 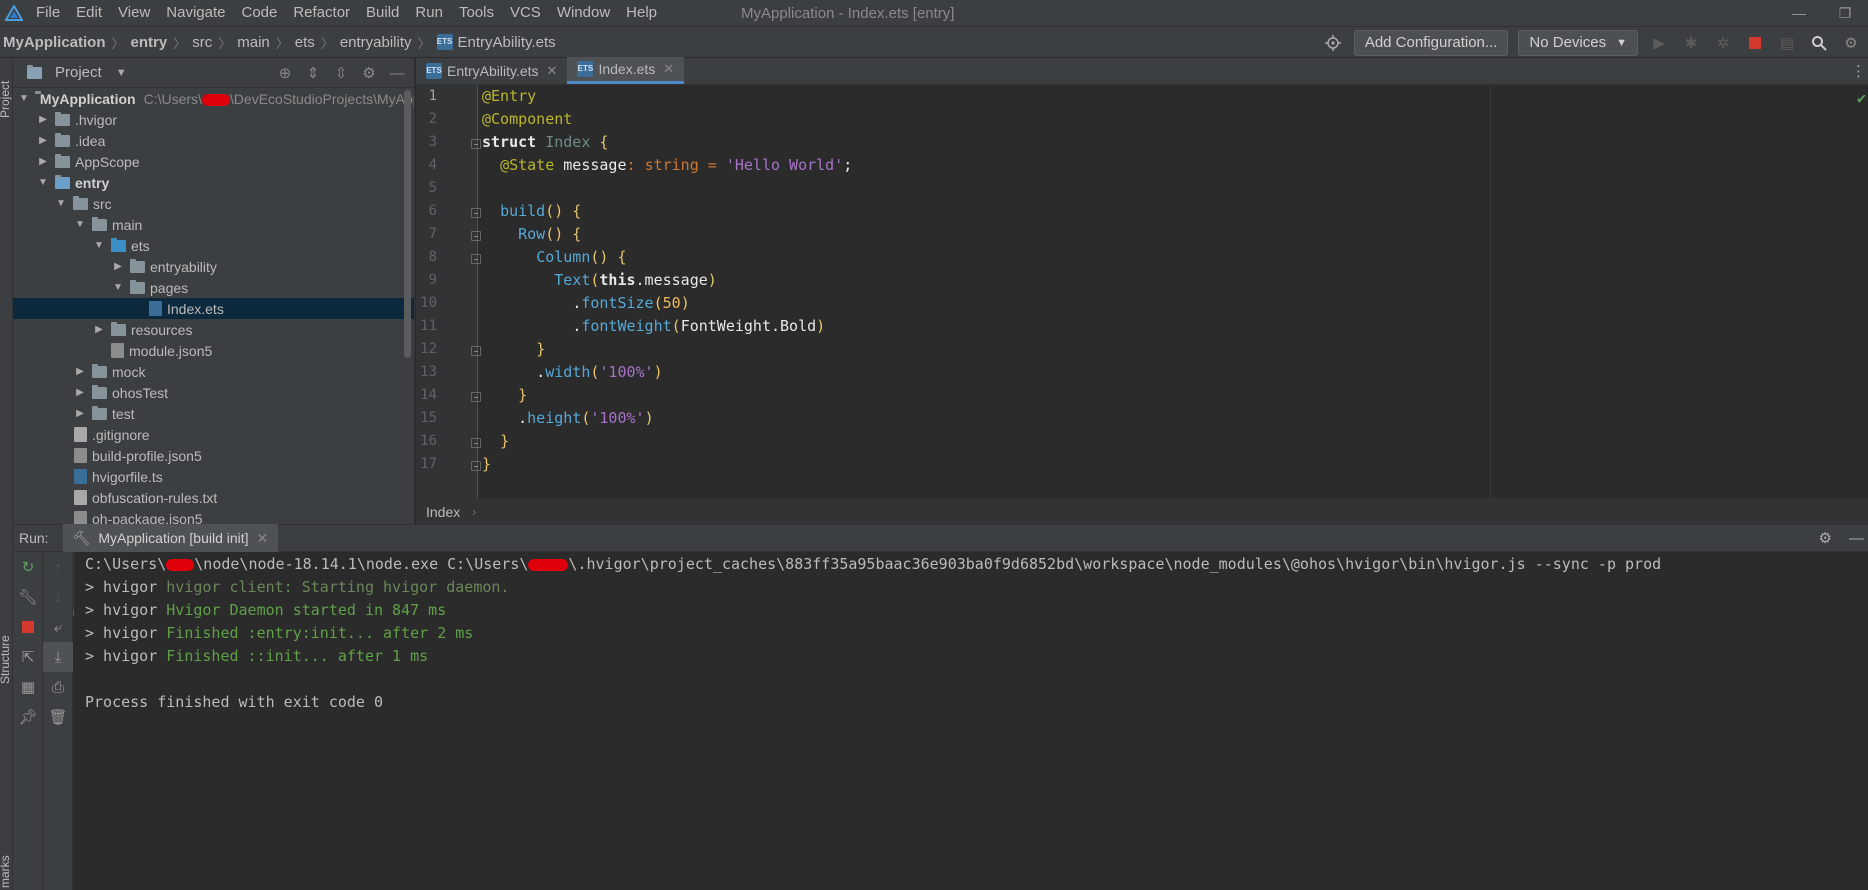 I want to click on tree-item-idea: ▶ .idea, so click(x=213, y=140).